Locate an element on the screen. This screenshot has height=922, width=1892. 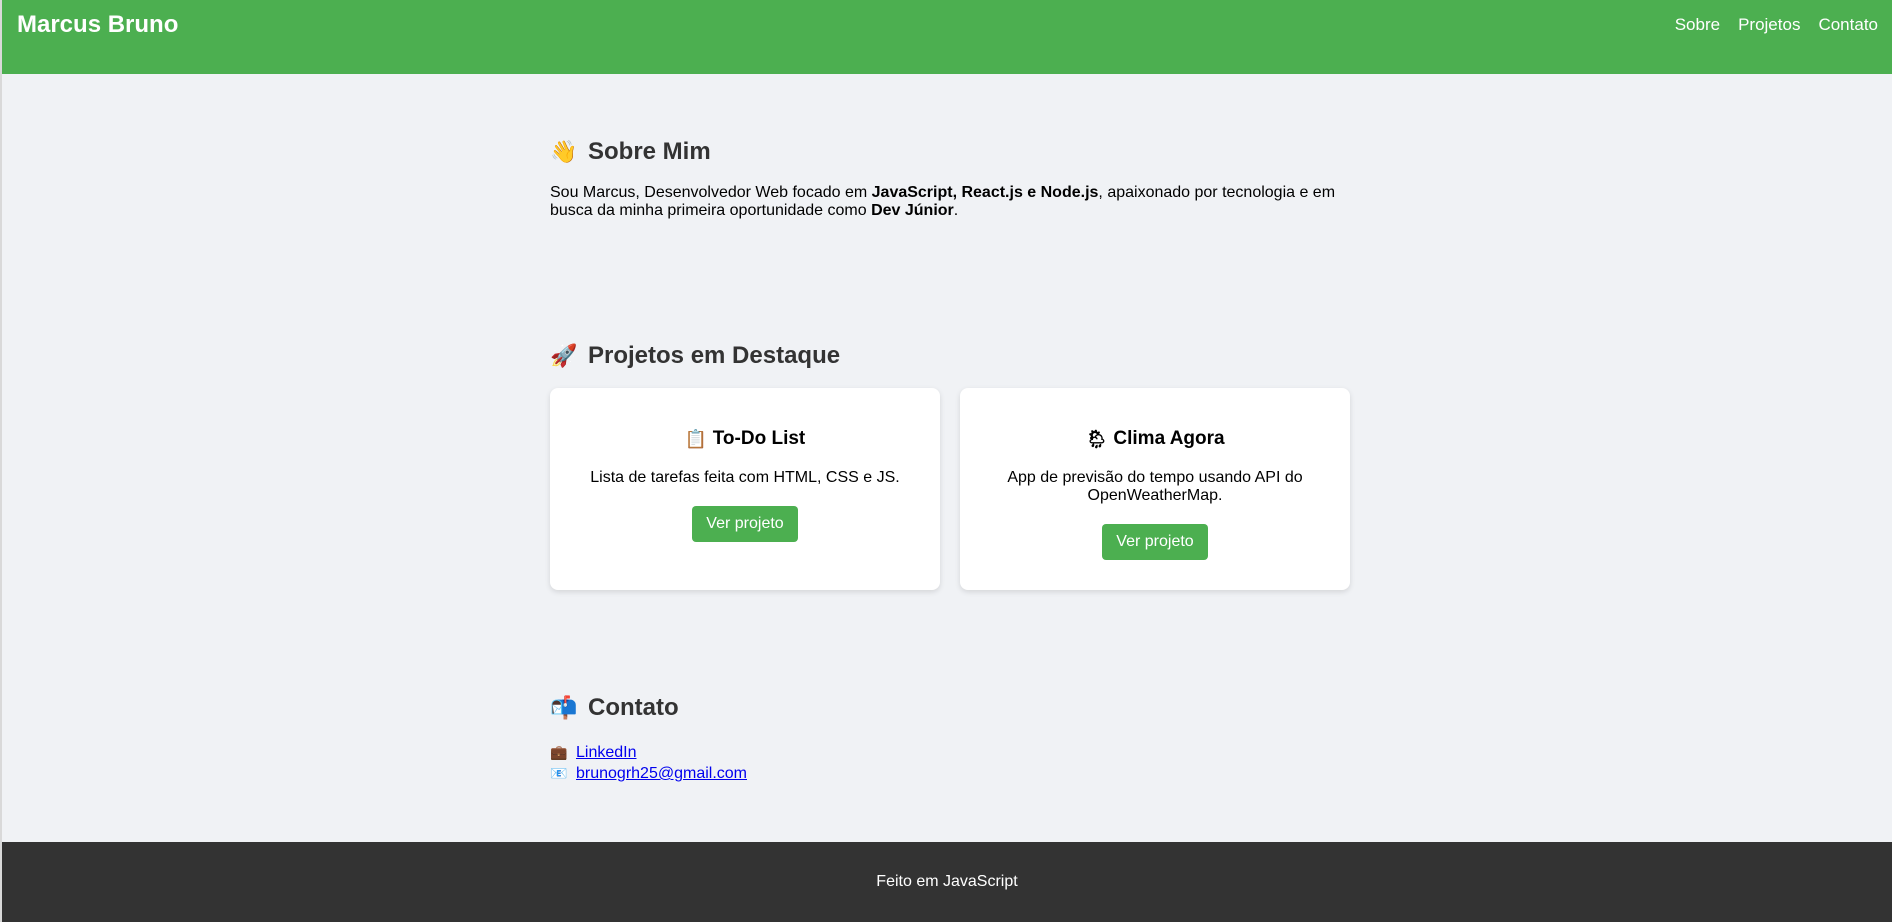
site-header: Marcus Bruno Sobre Projetos Contato is located at coordinates (947, 37).